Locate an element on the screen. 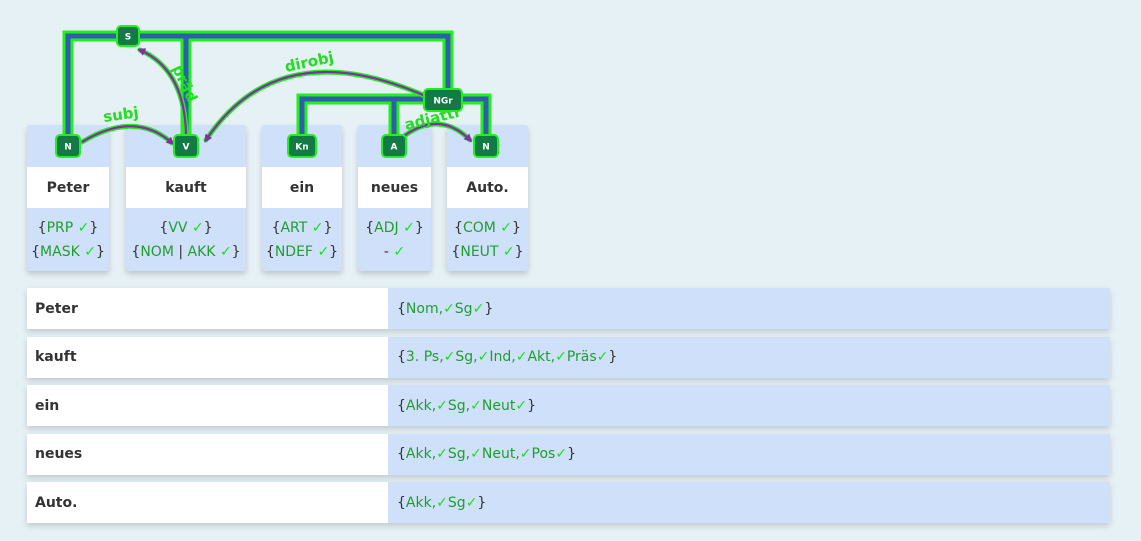 The image size is (1141, 541). svg-text: NGr is located at coordinates (443, 102).